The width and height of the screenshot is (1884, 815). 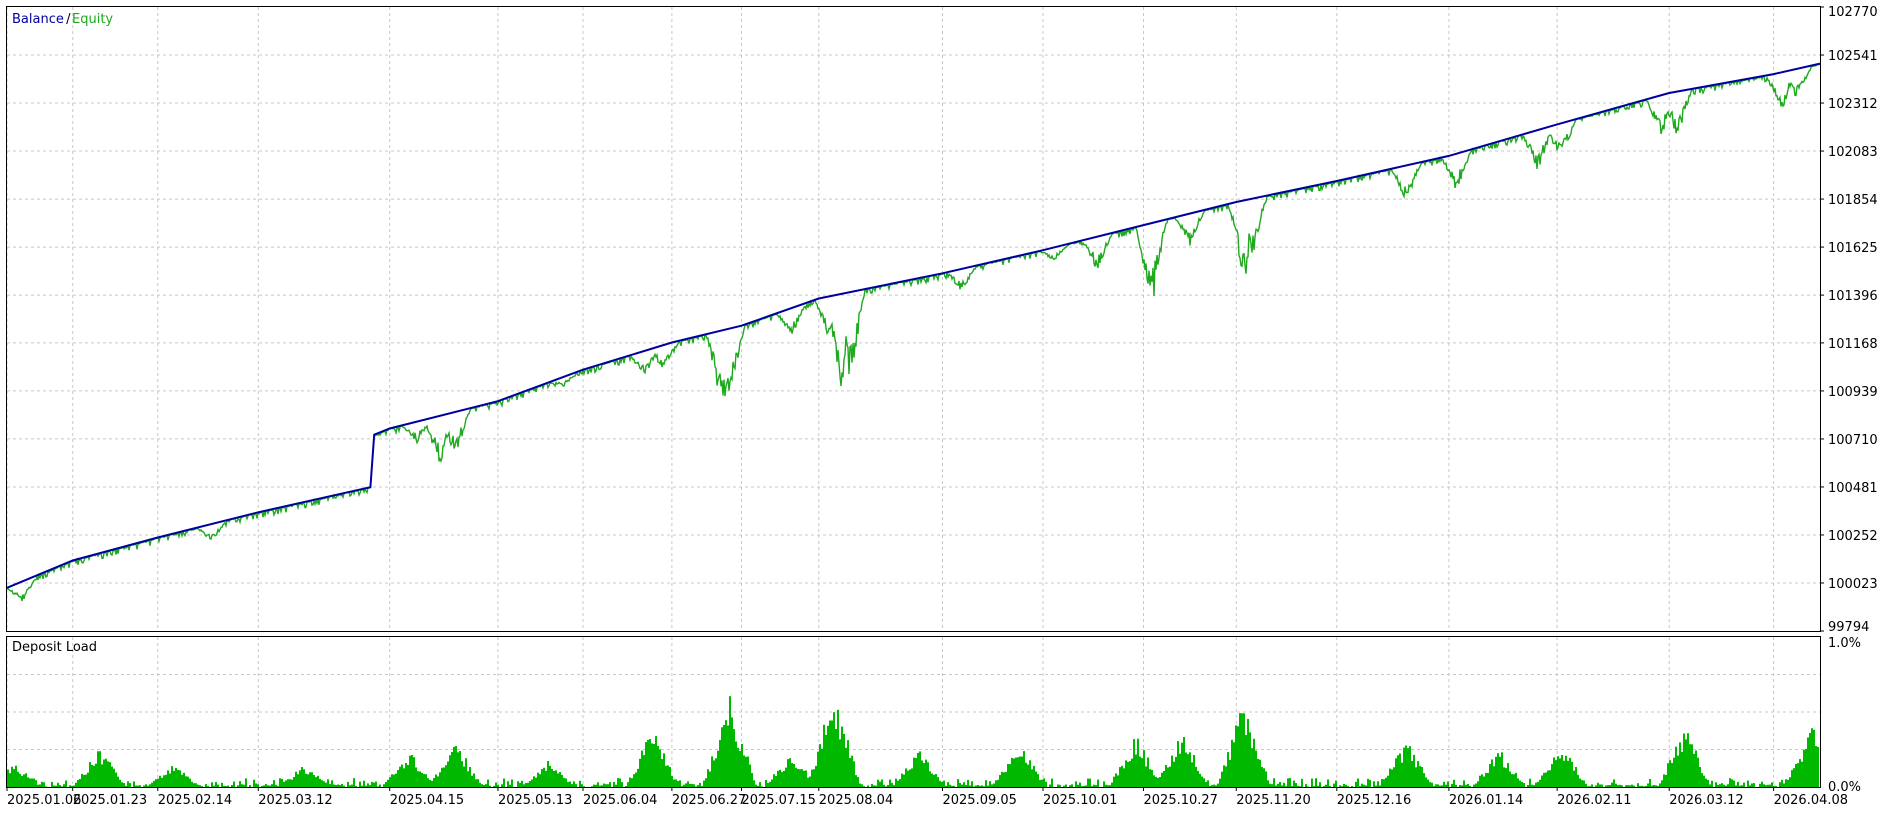 I want to click on x-tick-label: 2025.09.05, so click(x=979, y=800).